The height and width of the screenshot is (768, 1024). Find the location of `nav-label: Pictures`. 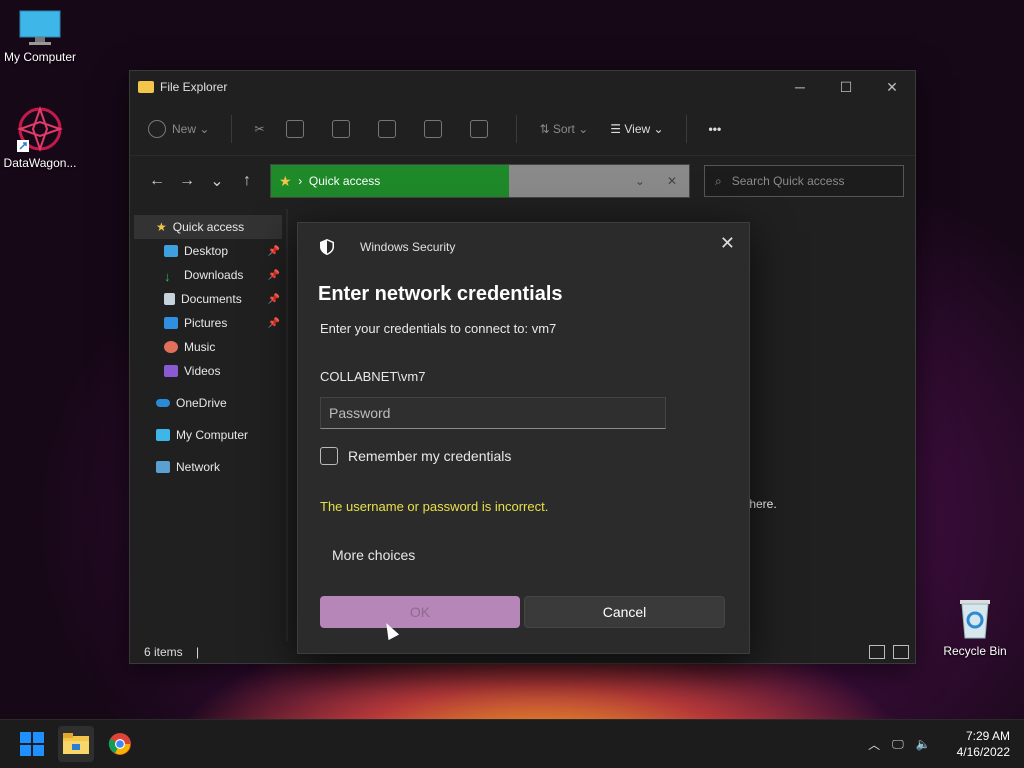

nav-label: Pictures is located at coordinates (206, 323).